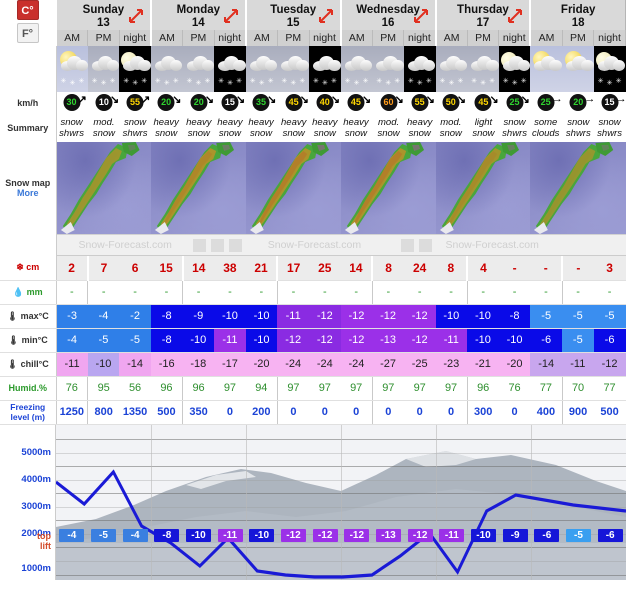 Image resolution: width=626 pixels, height=600 pixels. What do you see at coordinates (261, 38) in the screenshot?
I see `slot-6: AM` at bounding box center [261, 38].